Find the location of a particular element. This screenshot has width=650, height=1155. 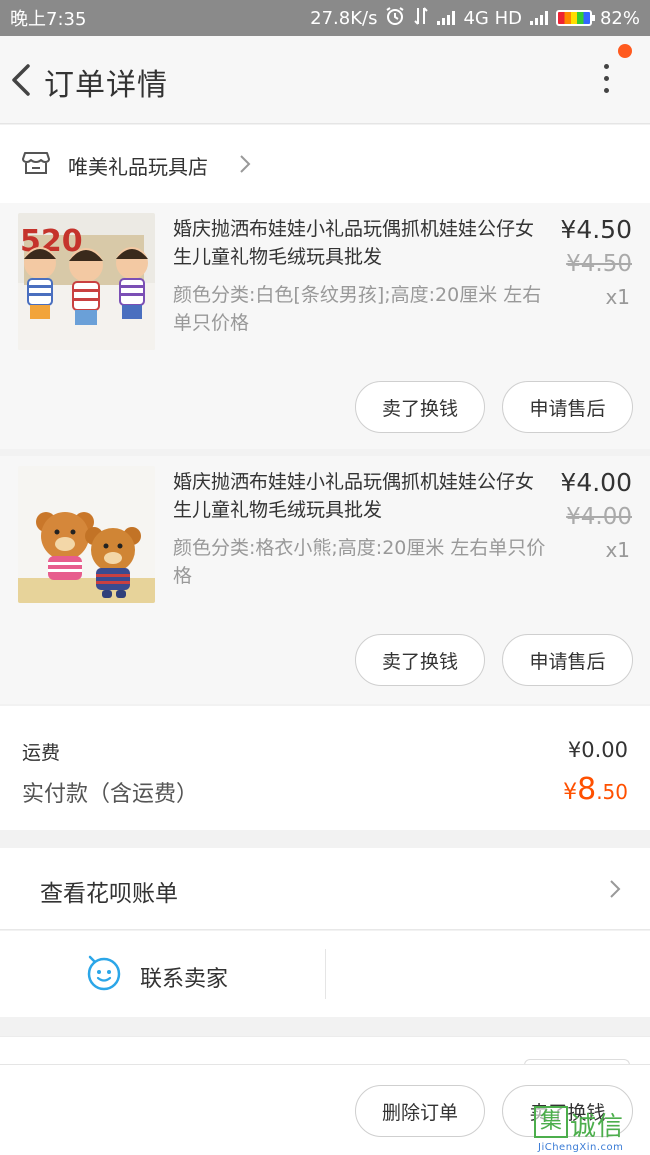

product-price: ¥4.00 is located at coordinates (596, 482).